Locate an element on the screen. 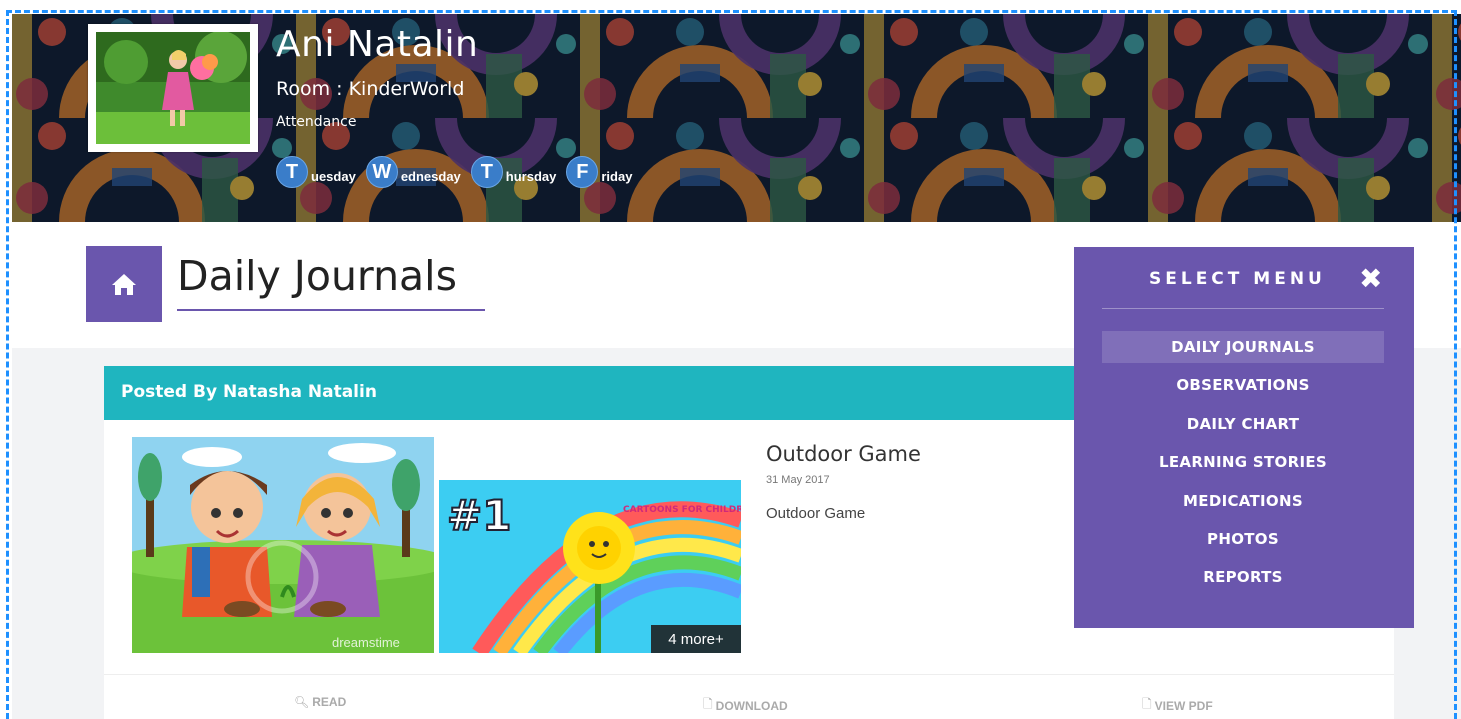 The image size is (1461, 719). image-watermark: dreamstime is located at coordinates (366, 642).